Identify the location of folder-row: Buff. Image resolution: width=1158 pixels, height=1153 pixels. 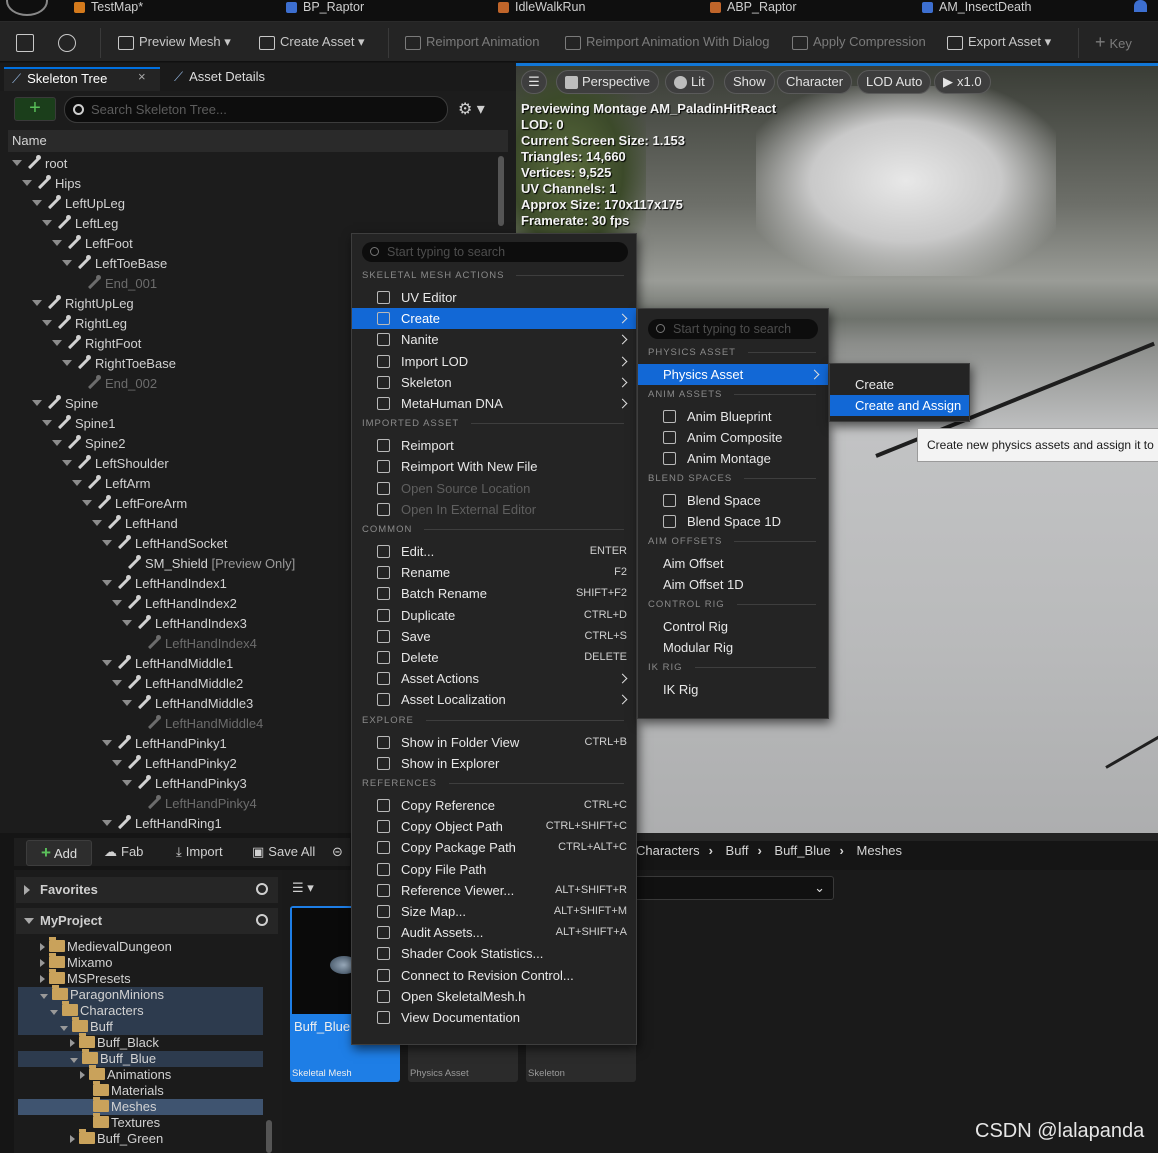
(86, 1026).